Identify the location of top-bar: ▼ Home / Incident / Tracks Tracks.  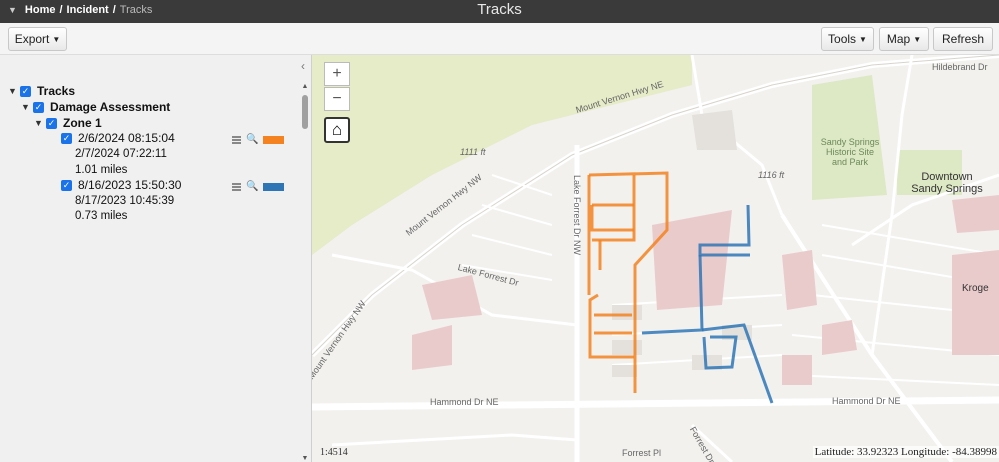
(499, 11).